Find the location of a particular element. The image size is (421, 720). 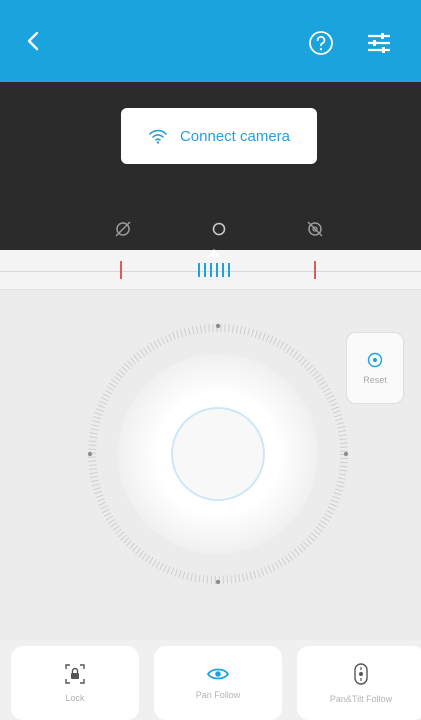

joystick-right-dot is located at coordinates (346, 454).